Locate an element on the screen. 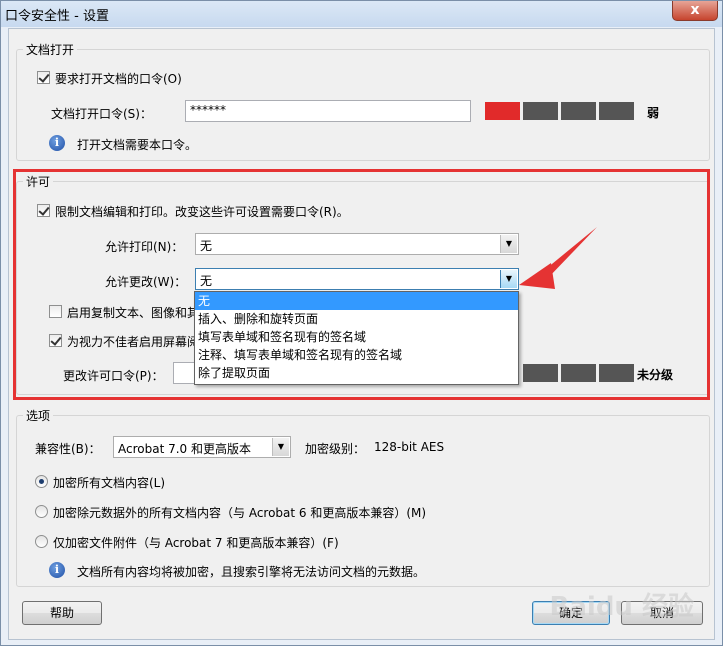  chevron-down-icon: ▼ is located at coordinates (280, 447).